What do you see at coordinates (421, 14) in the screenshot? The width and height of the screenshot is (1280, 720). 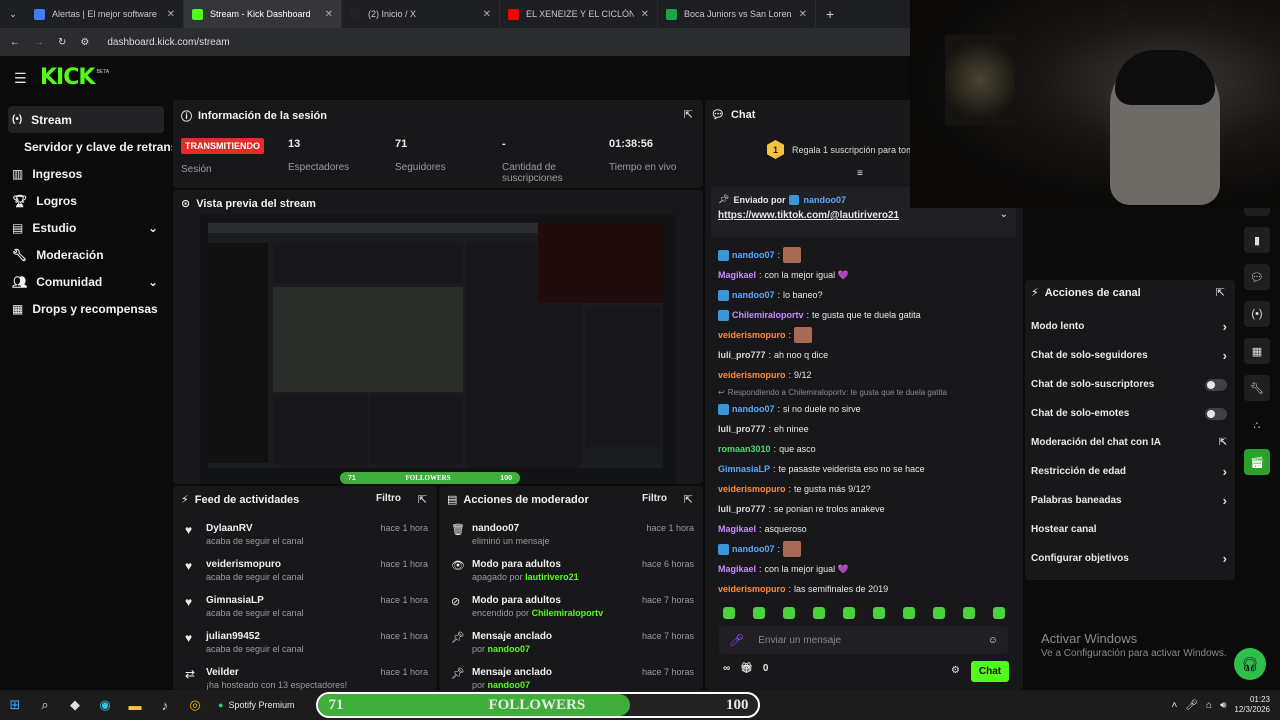 I see `browser-tab: (2) Inicio / X ✕` at bounding box center [421, 14].